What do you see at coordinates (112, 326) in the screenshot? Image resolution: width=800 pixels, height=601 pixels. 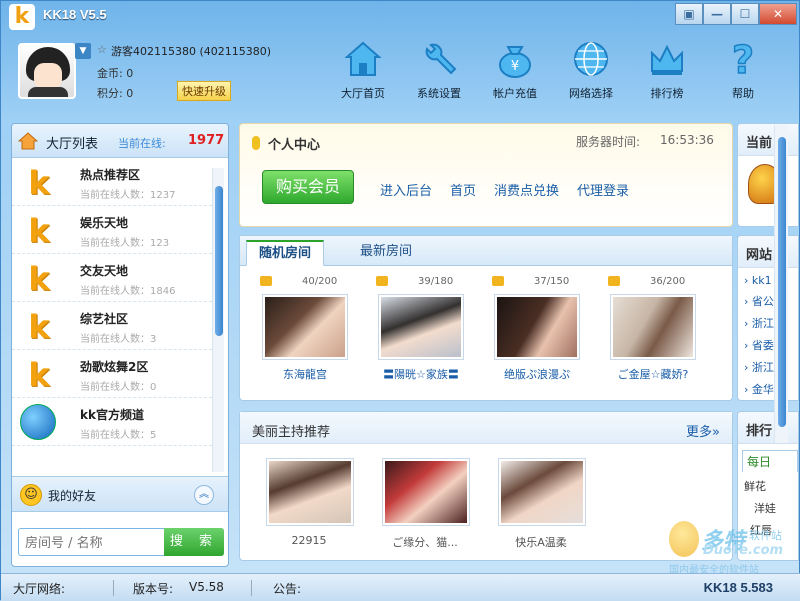 I see `list-item: k 综艺社区 当前在线人数：3` at bounding box center [112, 326].